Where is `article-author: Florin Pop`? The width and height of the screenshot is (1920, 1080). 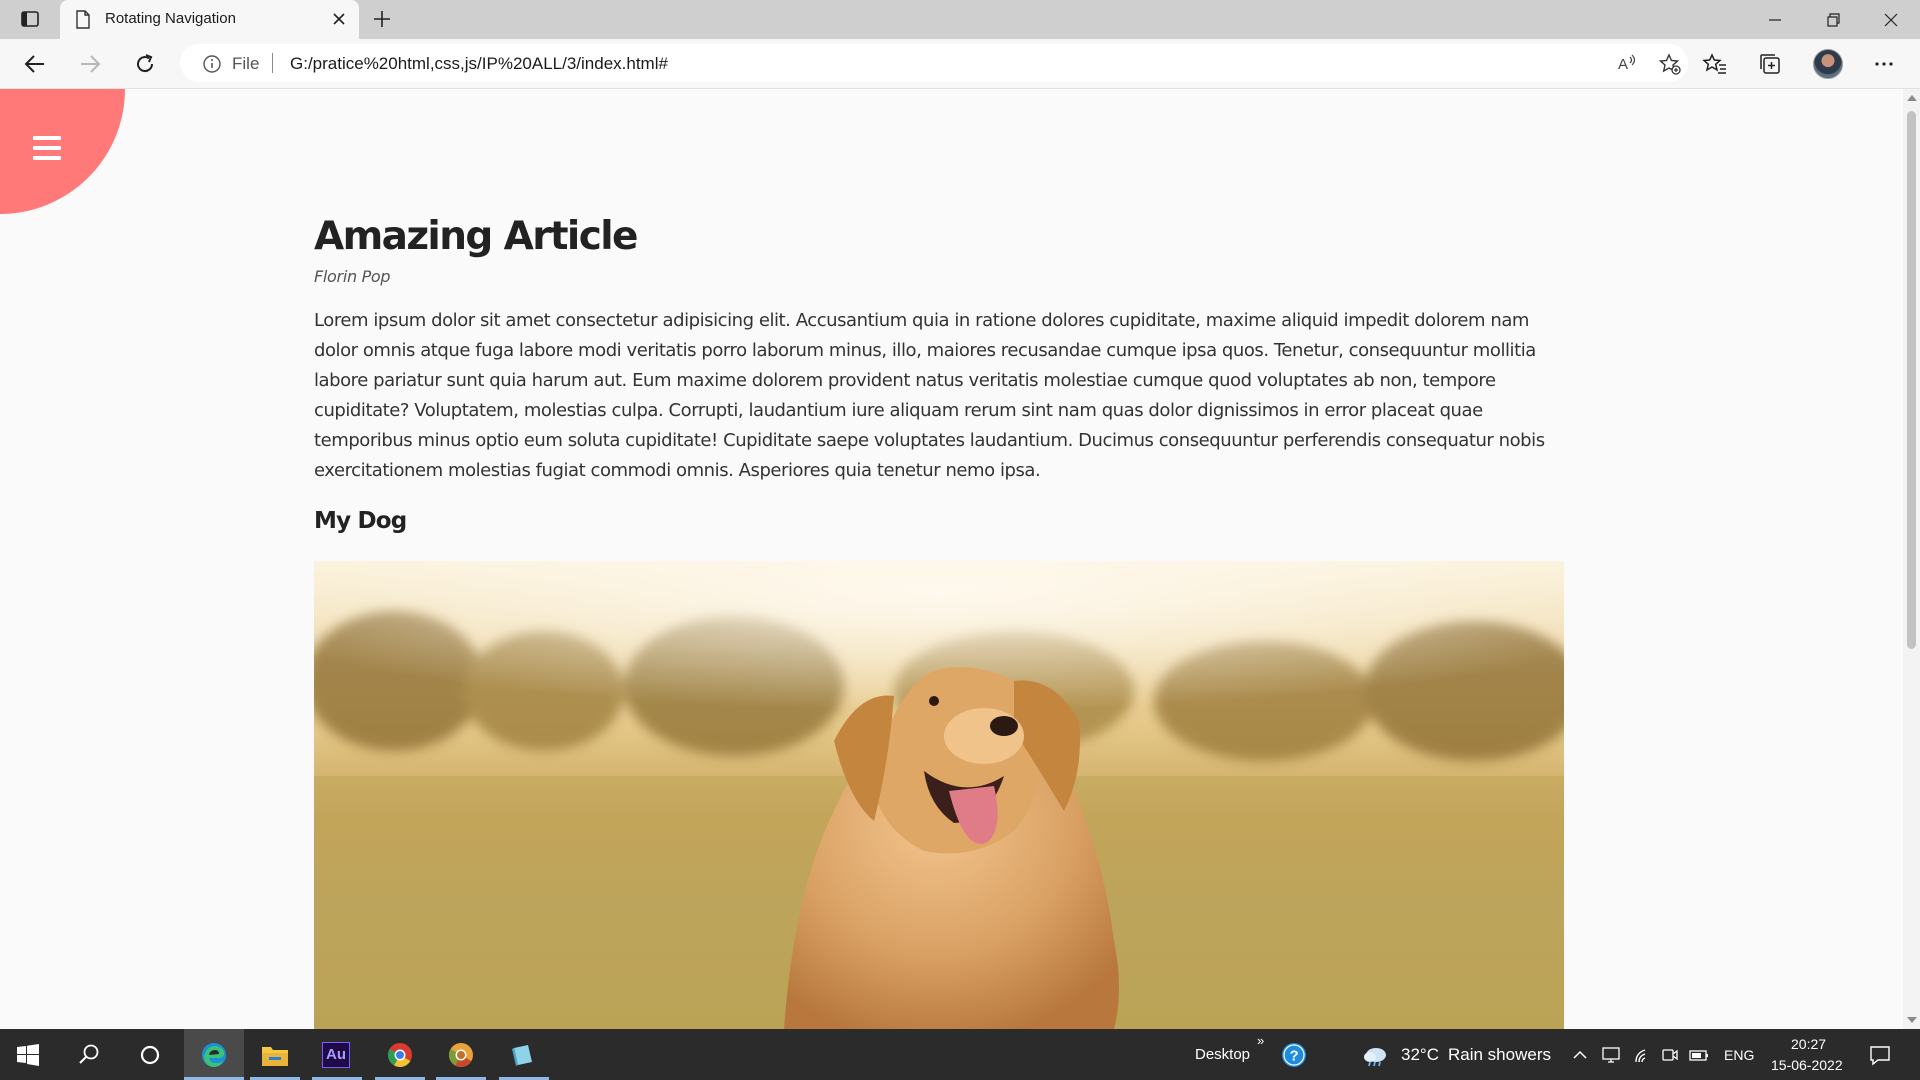
article-author: Florin Pop is located at coordinates (352, 276).